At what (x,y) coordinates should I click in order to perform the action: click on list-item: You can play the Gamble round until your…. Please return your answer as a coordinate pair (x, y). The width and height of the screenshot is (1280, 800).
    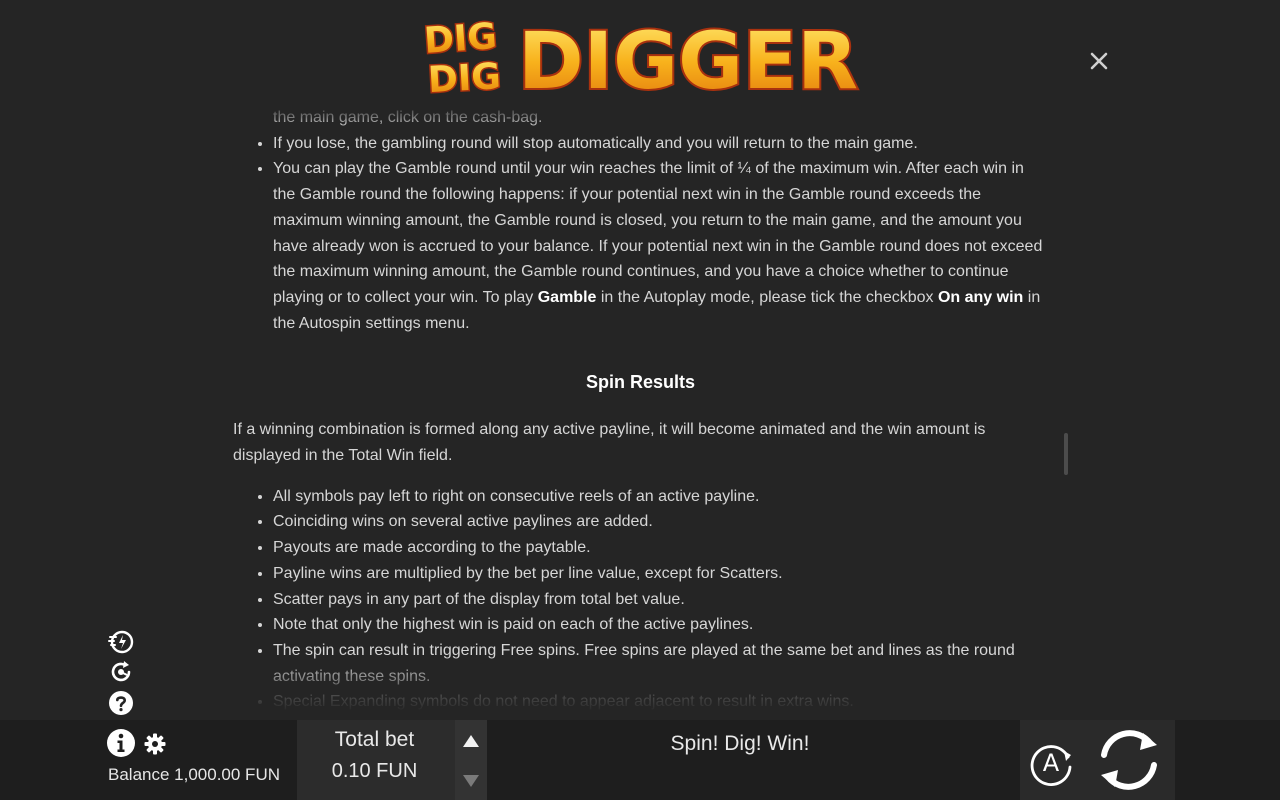
    Looking at the image, I should click on (660, 246).